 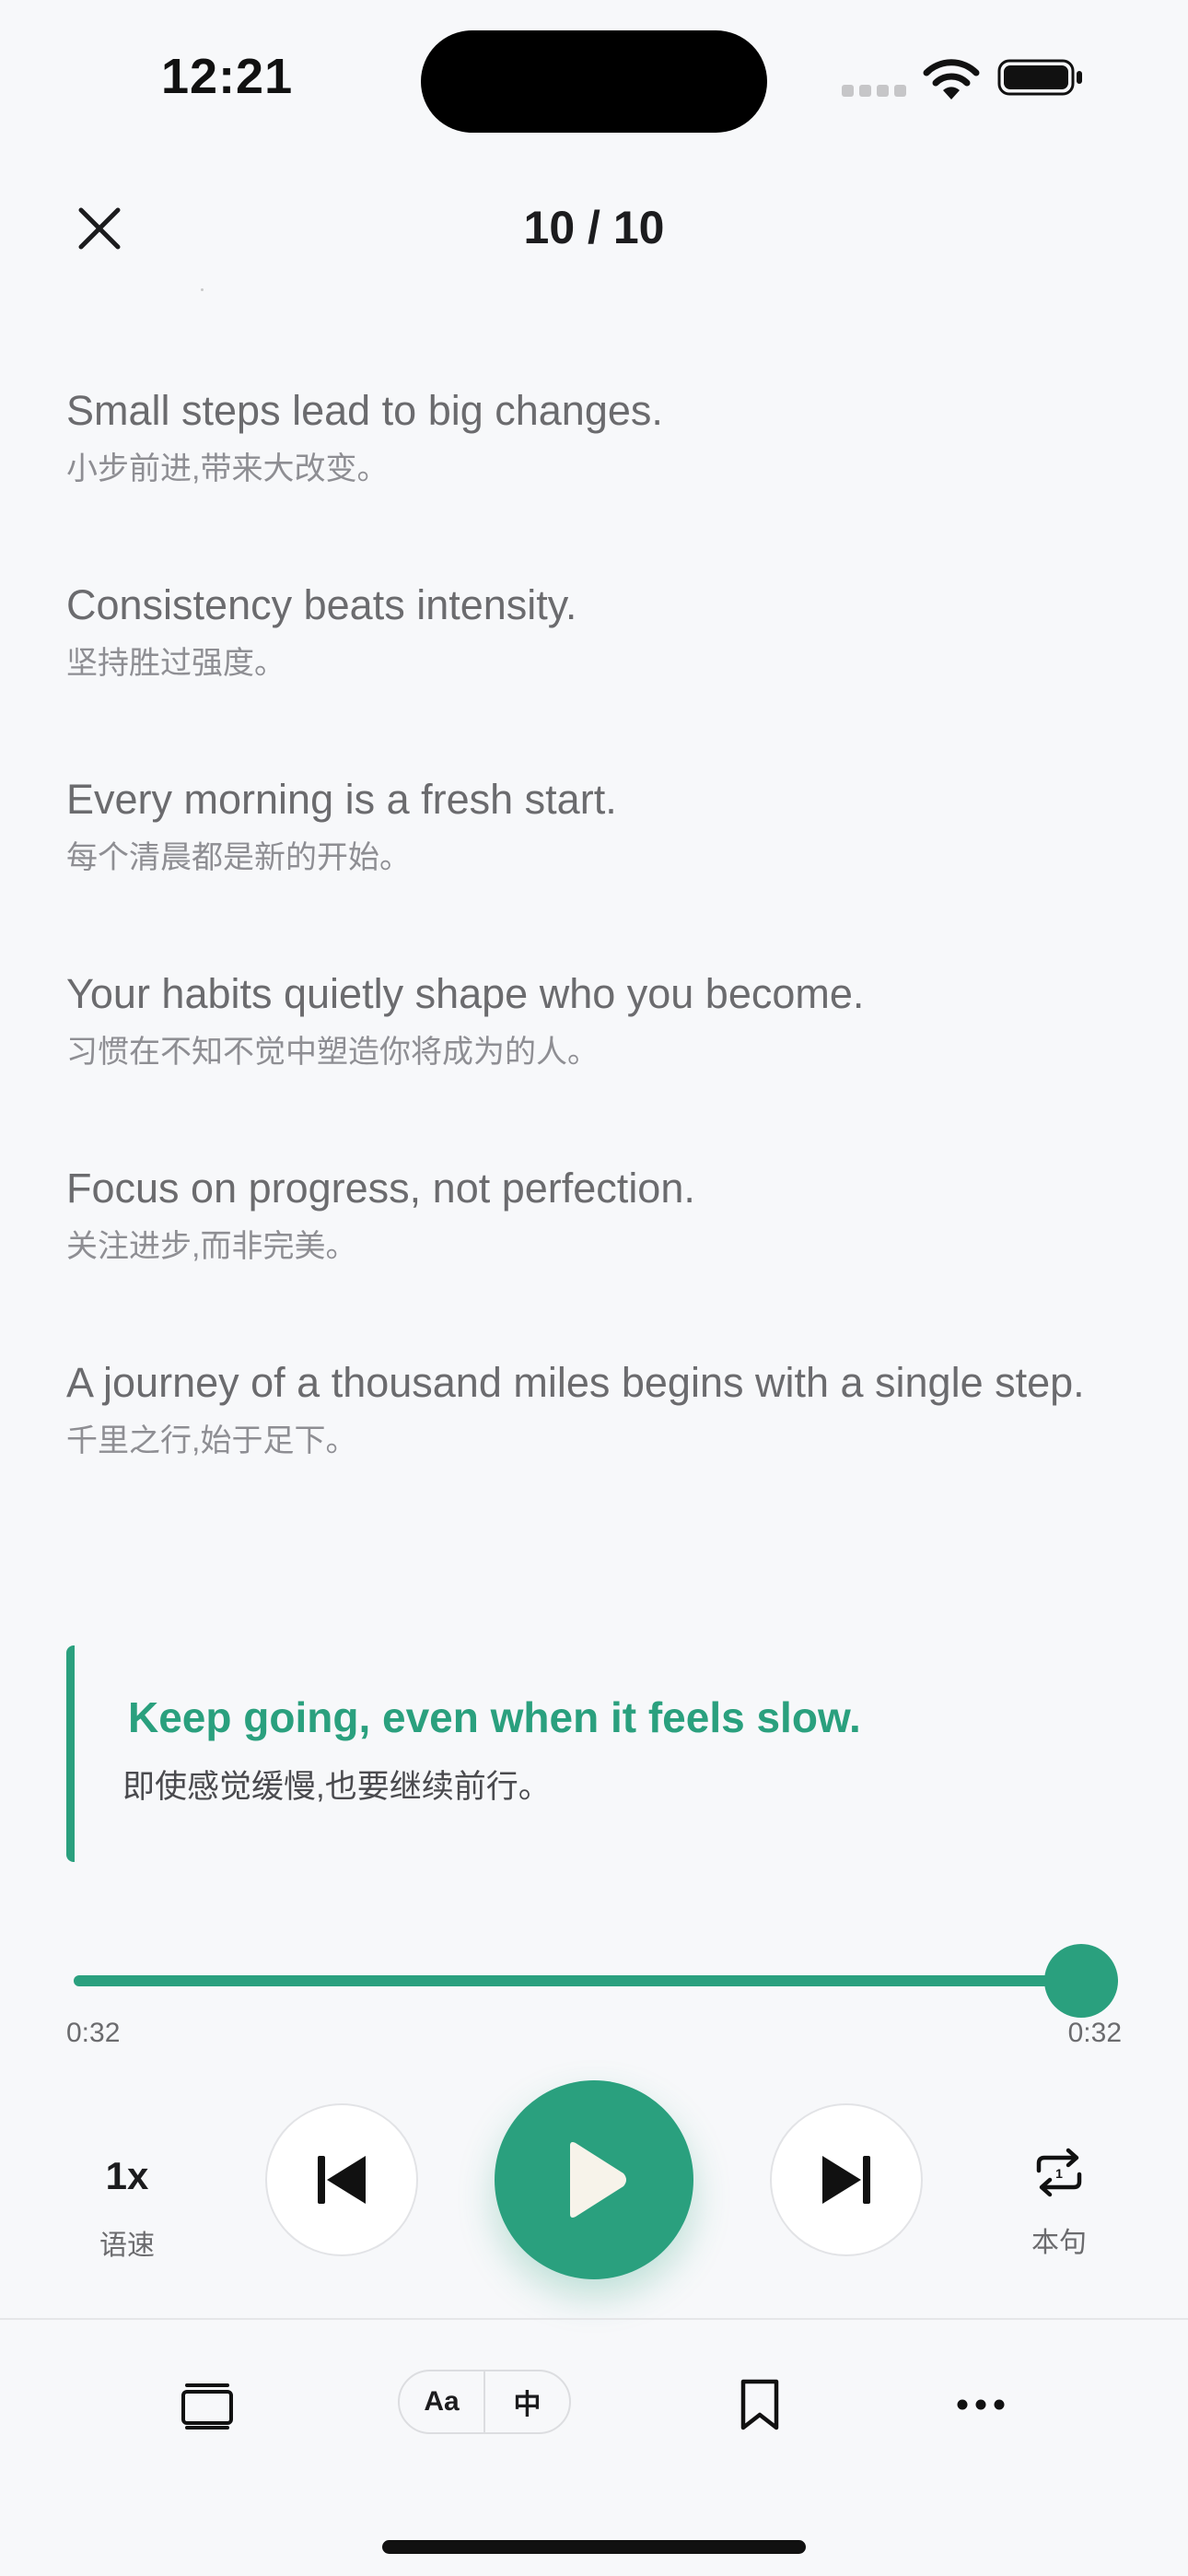 I want to click on sentence-english: Focus on progress, not perfection., so click(x=380, y=1188).